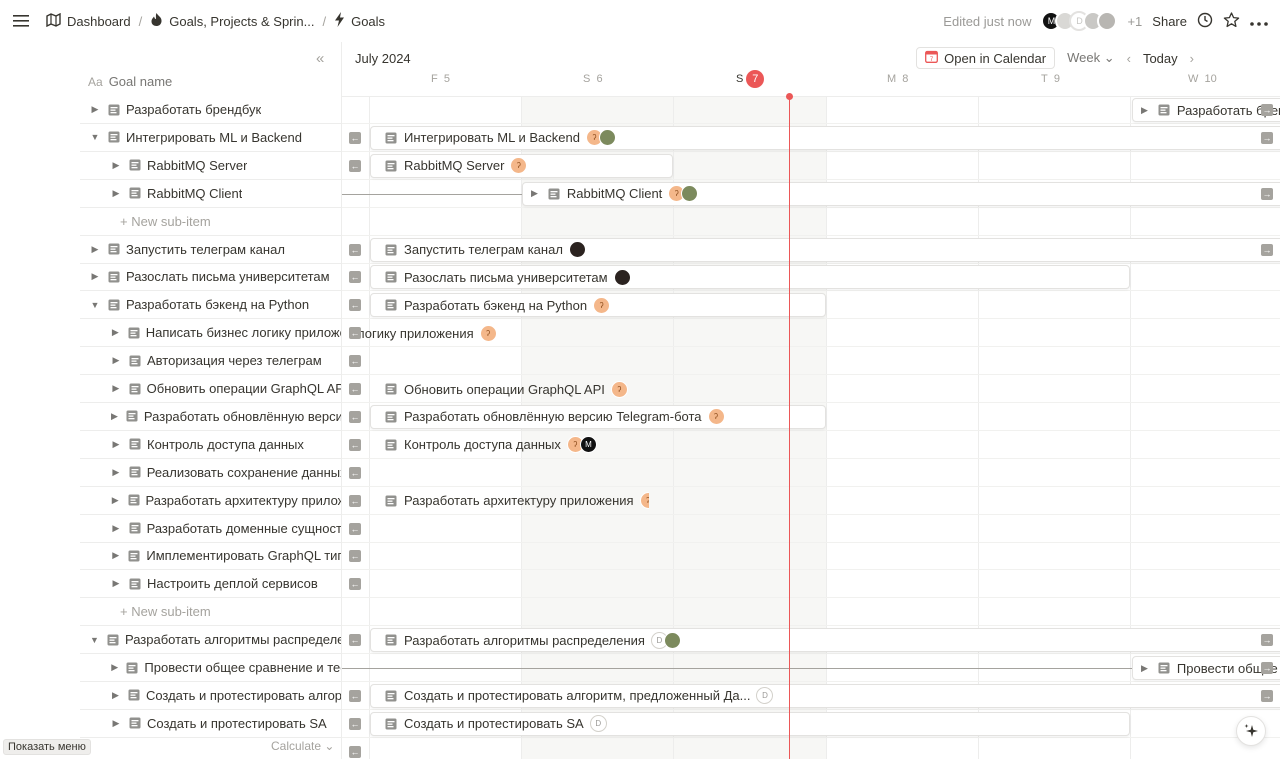 This screenshot has width=1280, height=759. I want to click on goal-row: ▼ Разработать алгоритмы распределения, so click(210, 640).